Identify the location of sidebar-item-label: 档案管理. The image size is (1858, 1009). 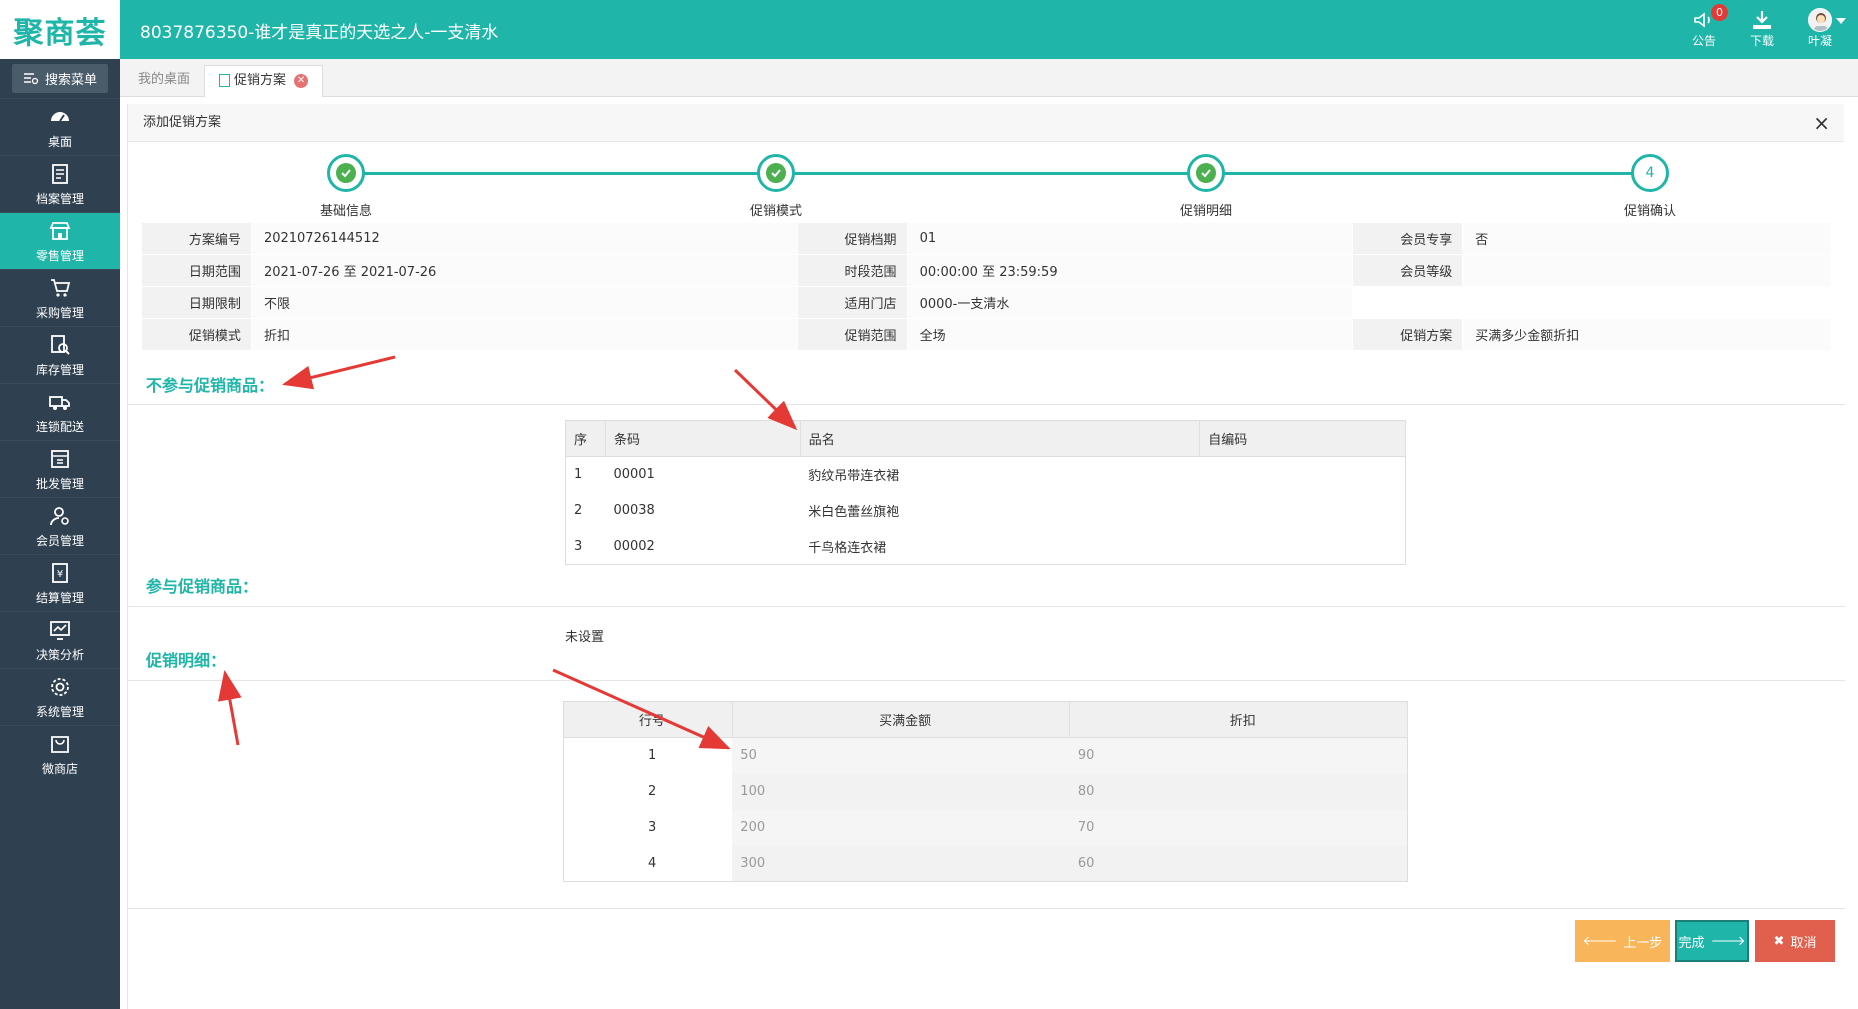
(59, 198).